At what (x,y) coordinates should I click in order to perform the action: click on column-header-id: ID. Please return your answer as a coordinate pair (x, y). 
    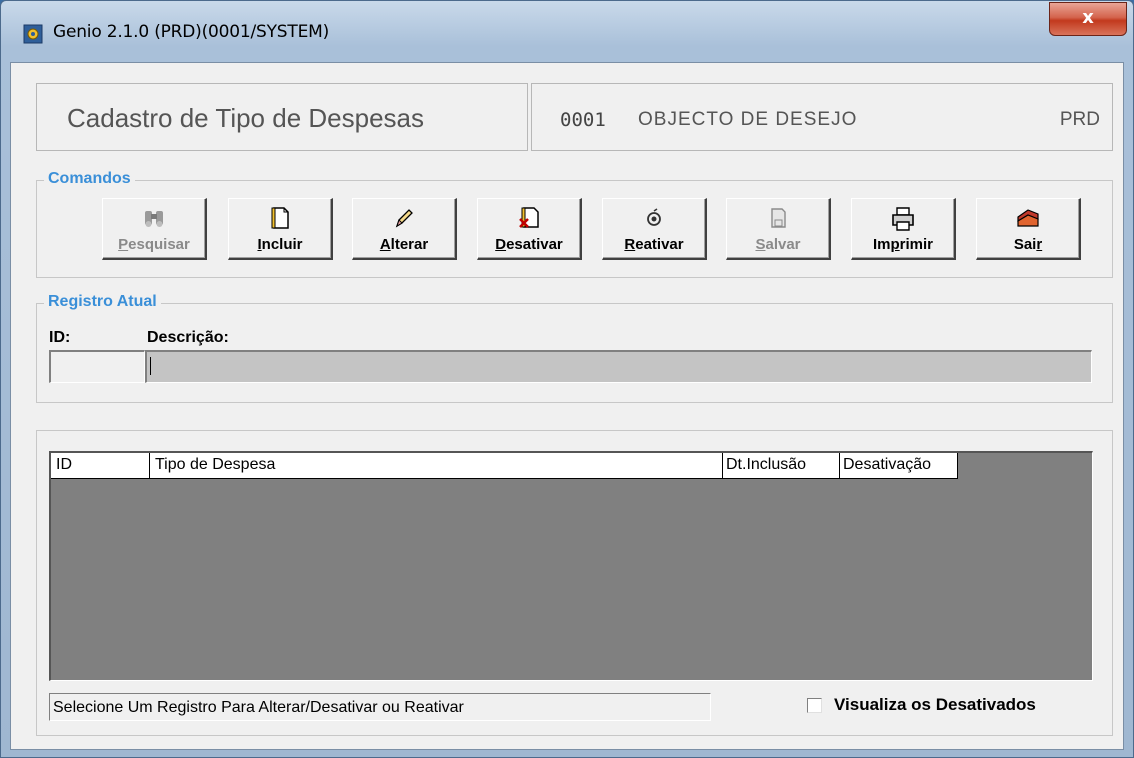
    Looking at the image, I should click on (100, 466).